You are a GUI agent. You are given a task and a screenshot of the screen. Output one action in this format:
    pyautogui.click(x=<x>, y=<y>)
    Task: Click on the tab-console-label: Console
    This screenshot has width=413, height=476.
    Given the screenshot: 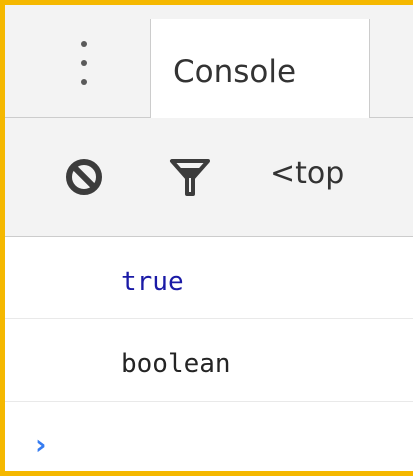 What is the action you would take?
    pyautogui.click(x=235, y=72)
    